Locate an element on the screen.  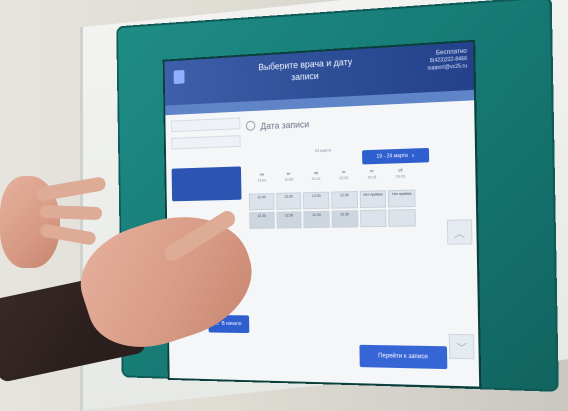
day-header: вт 20.03 is located at coordinates (288, 179).